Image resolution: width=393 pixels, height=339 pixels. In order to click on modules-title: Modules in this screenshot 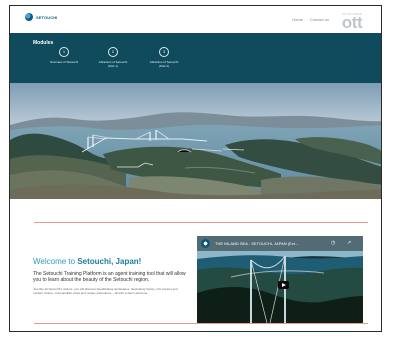, I will do `click(43, 43)`.